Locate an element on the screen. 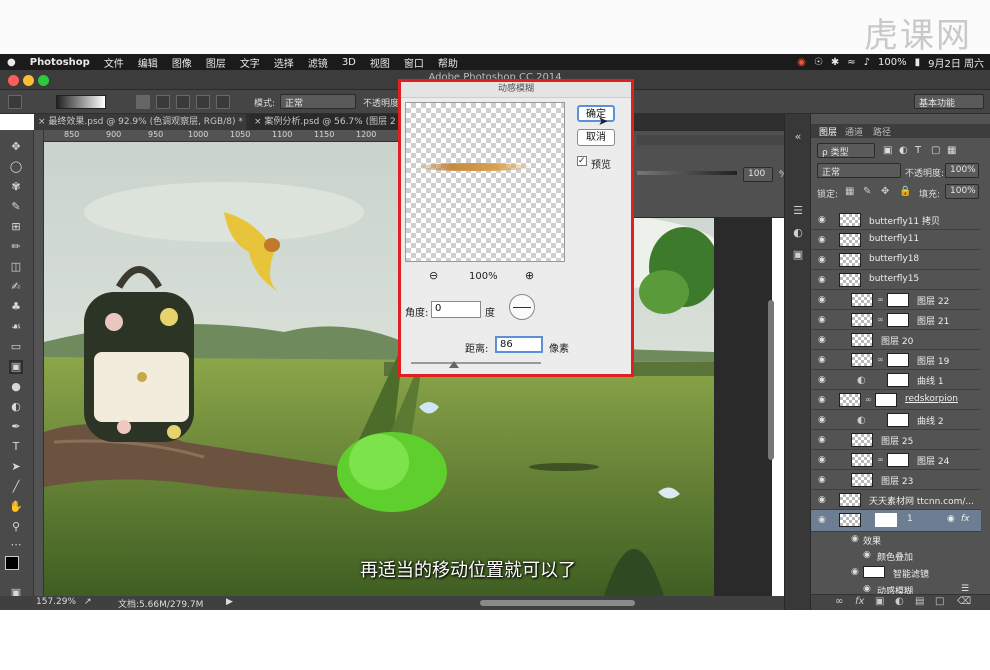 The height and width of the screenshot is (670, 990). menu-image: 图像 is located at coordinates (182, 62).